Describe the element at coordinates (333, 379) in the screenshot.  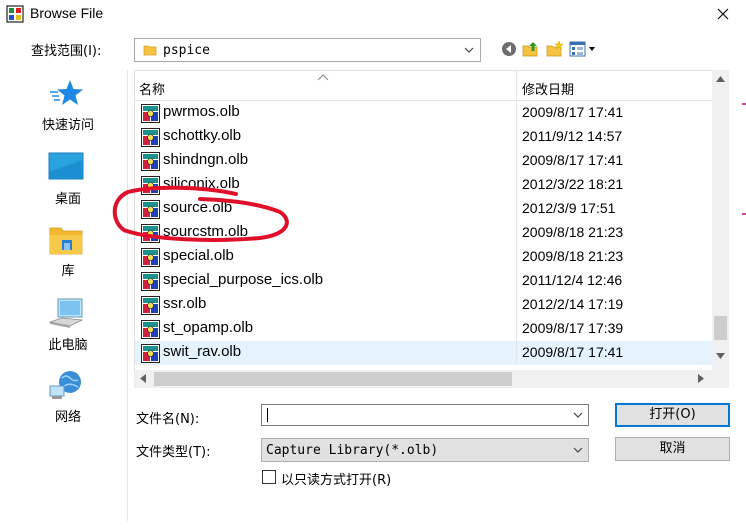
I see `horizontal-scroll-thumb` at that location.